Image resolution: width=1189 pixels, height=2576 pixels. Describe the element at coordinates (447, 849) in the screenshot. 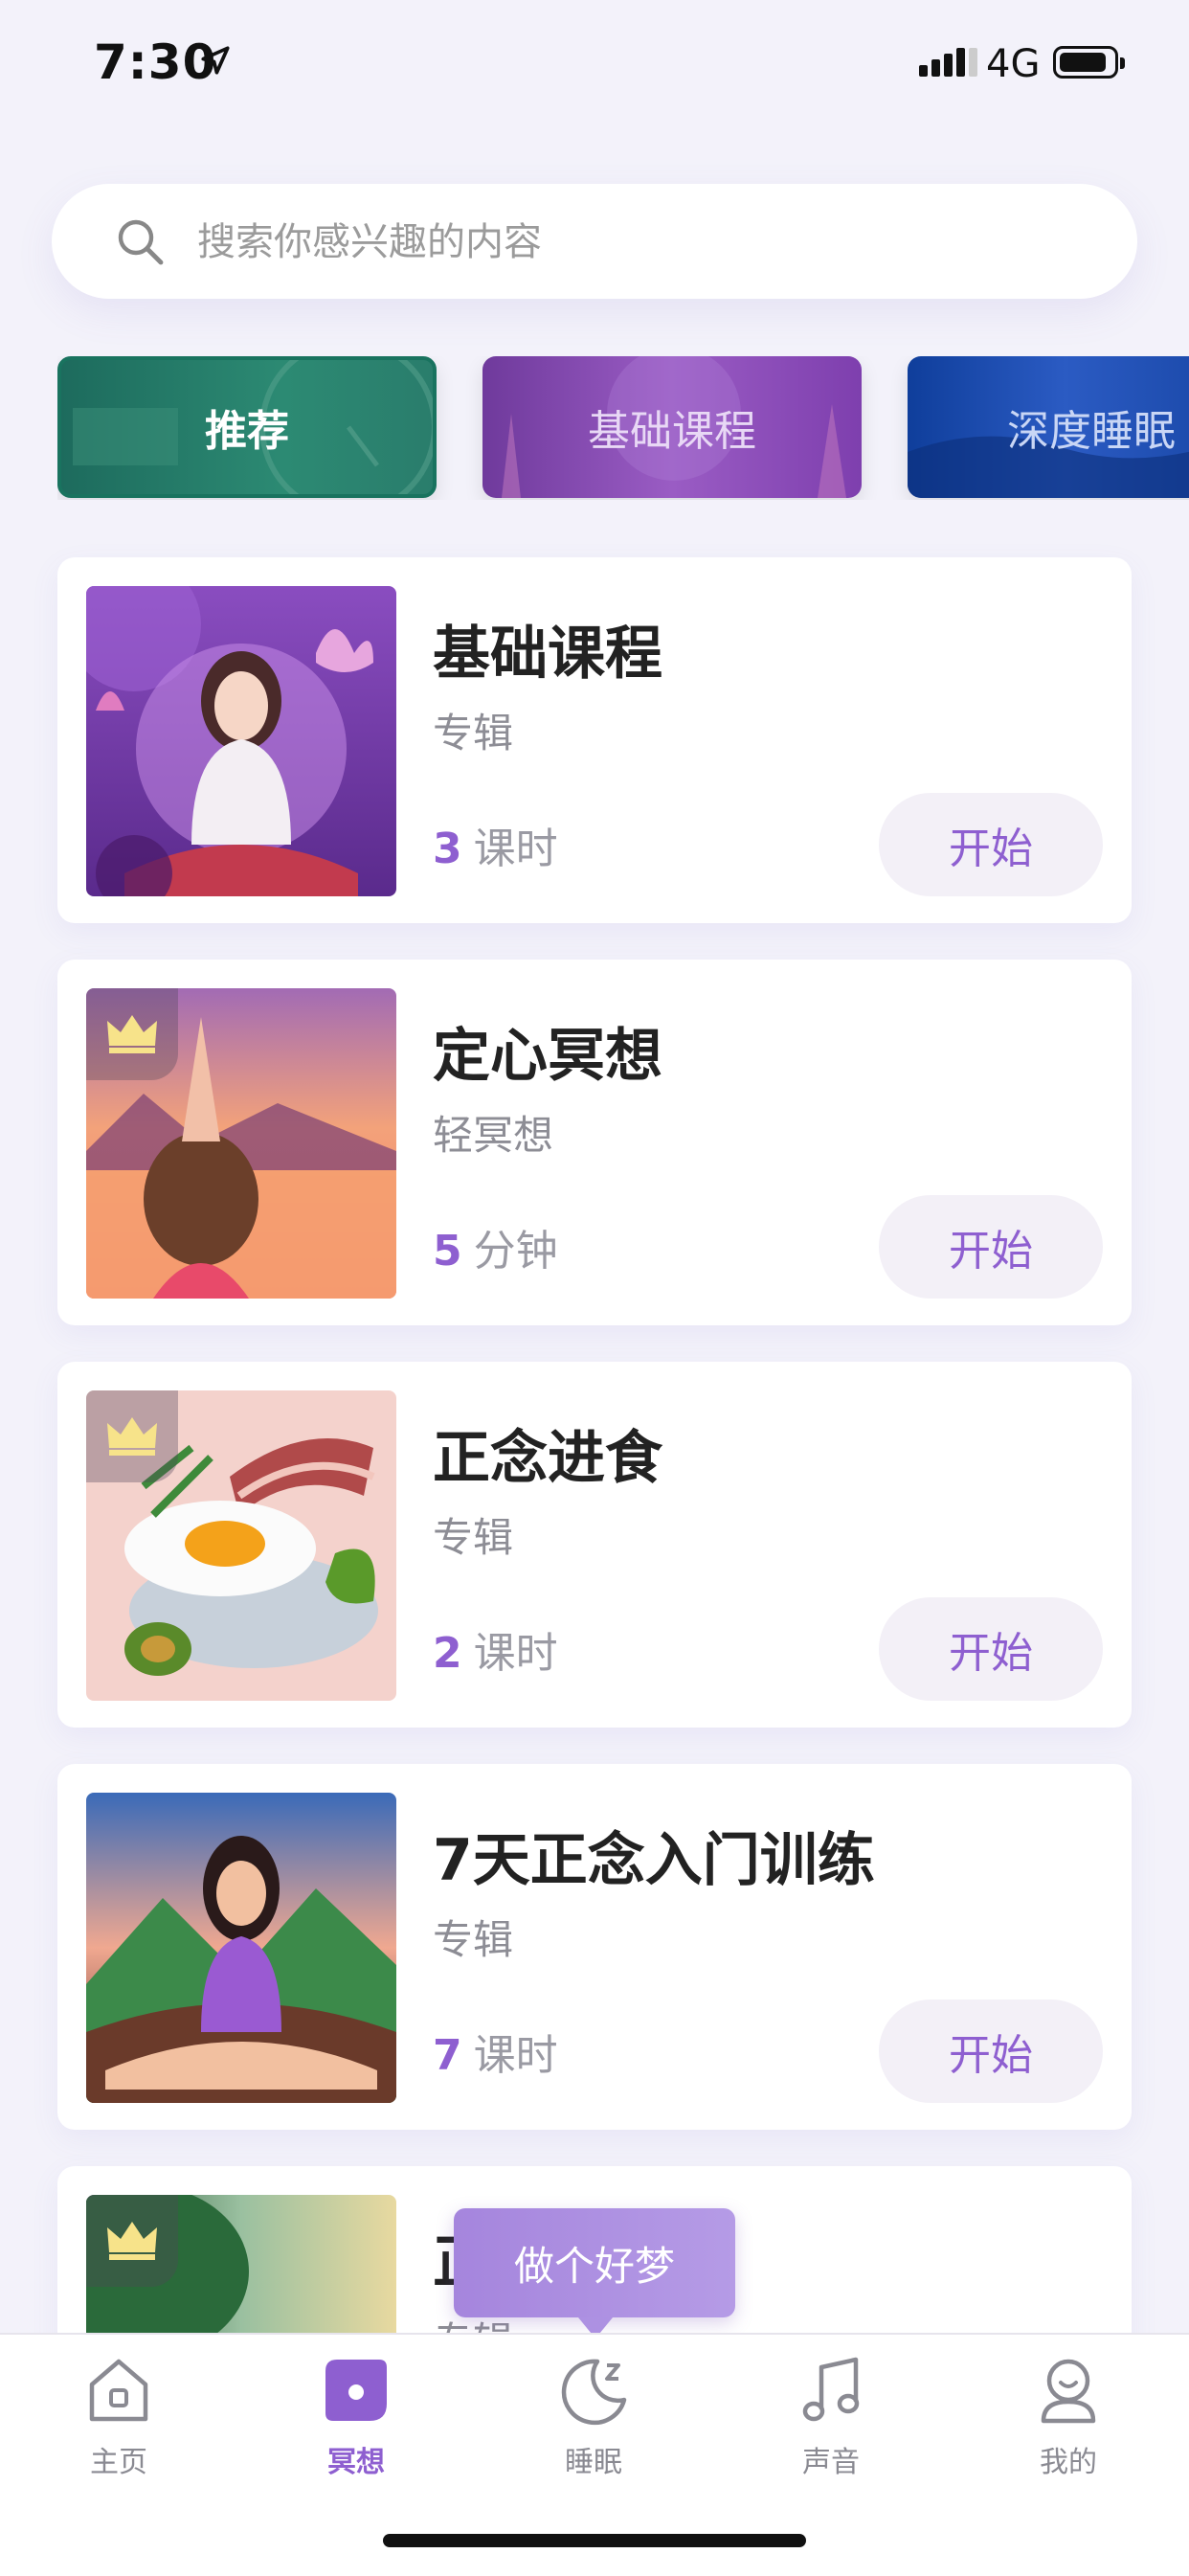

I see `card-count: 3` at that location.